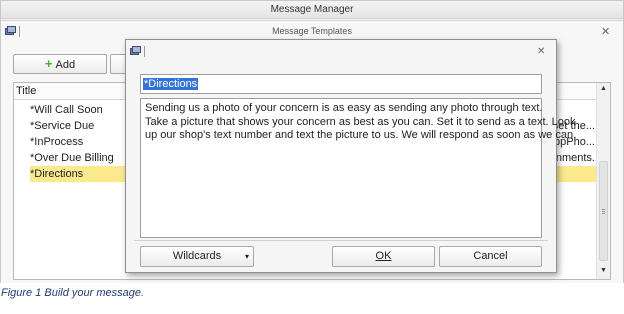 This screenshot has width=624, height=314. What do you see at coordinates (341, 84) in the screenshot?
I see `template-name-input: *Directions` at bounding box center [341, 84].